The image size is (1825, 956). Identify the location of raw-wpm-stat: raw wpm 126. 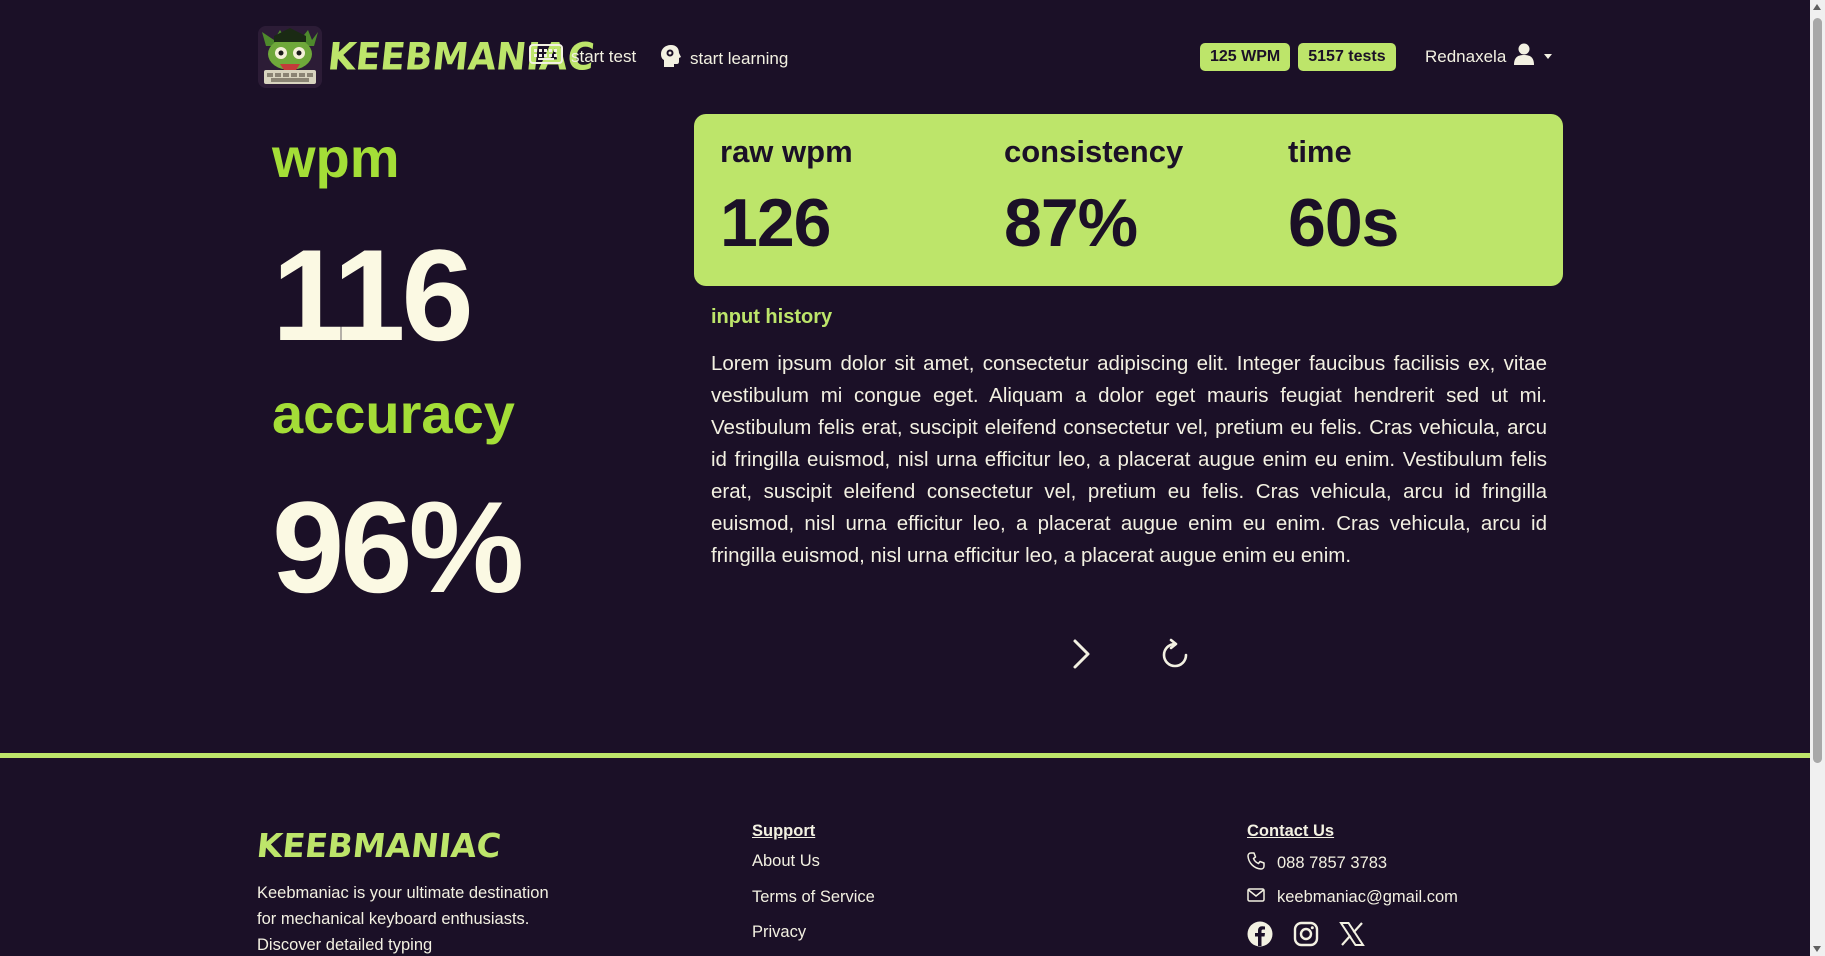
(786, 198).